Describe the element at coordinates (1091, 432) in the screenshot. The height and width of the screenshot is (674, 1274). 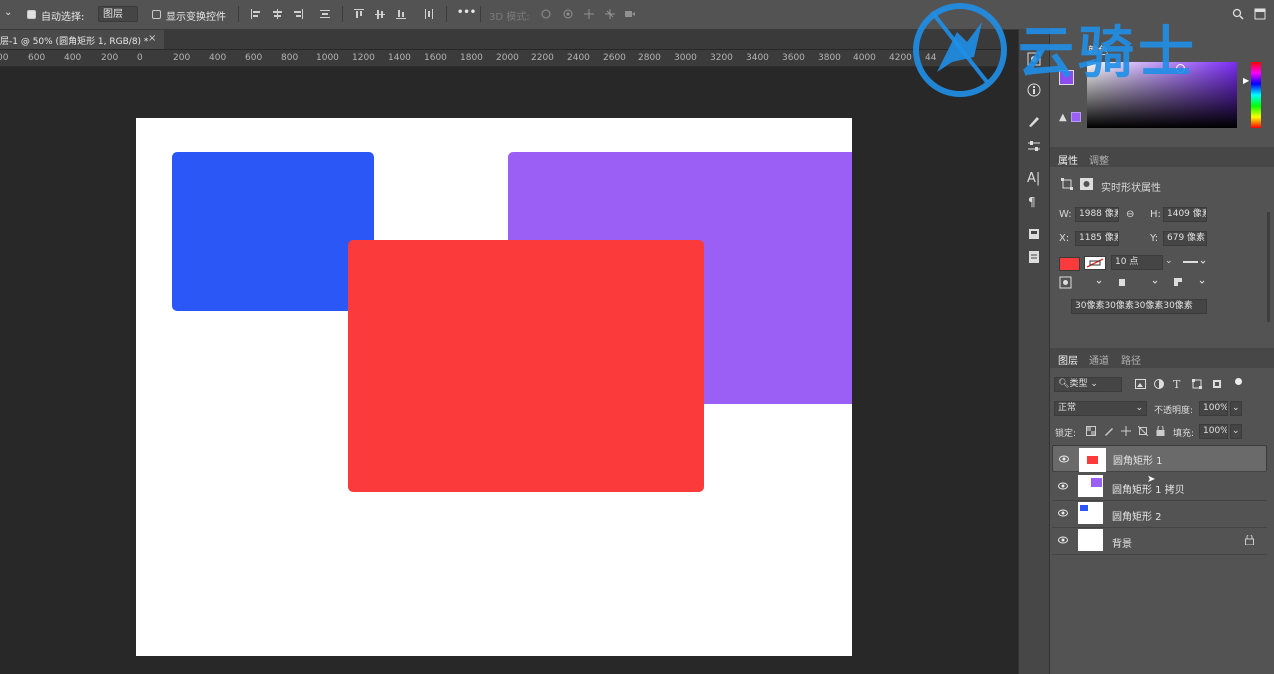
I see `lock-transparency-icon` at that location.